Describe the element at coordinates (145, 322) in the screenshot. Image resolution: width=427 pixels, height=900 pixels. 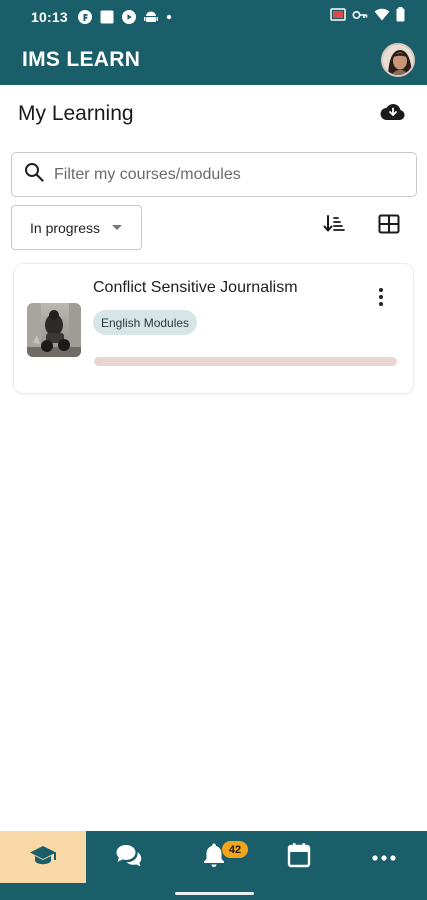
I see `course-tag: English Modules` at that location.